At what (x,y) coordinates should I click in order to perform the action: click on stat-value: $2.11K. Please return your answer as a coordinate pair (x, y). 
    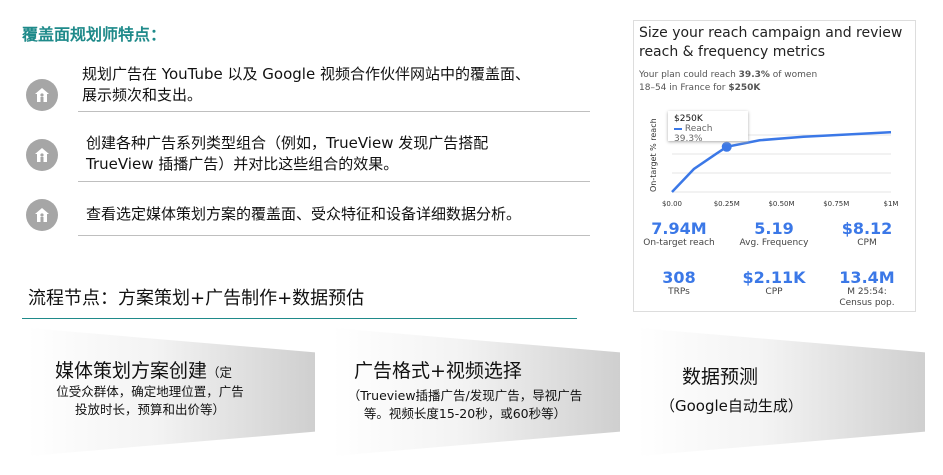
    Looking at the image, I should click on (774, 277).